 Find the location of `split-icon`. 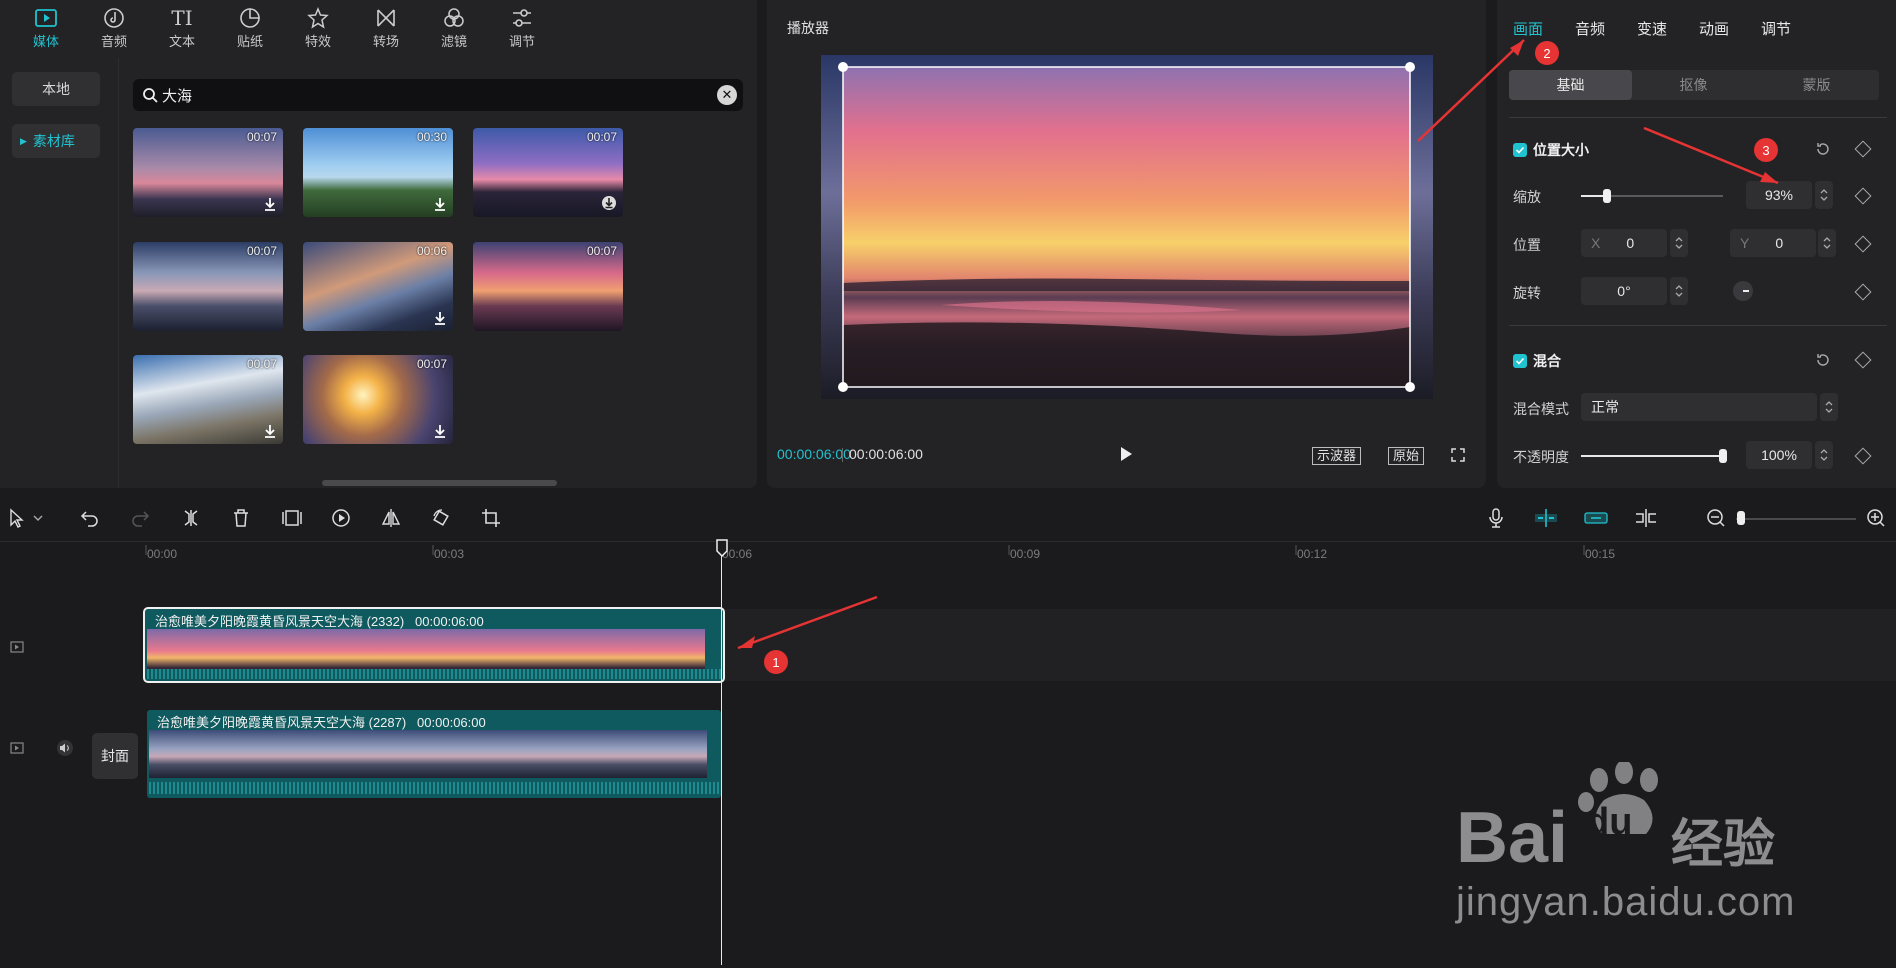

split-icon is located at coordinates (191, 518).